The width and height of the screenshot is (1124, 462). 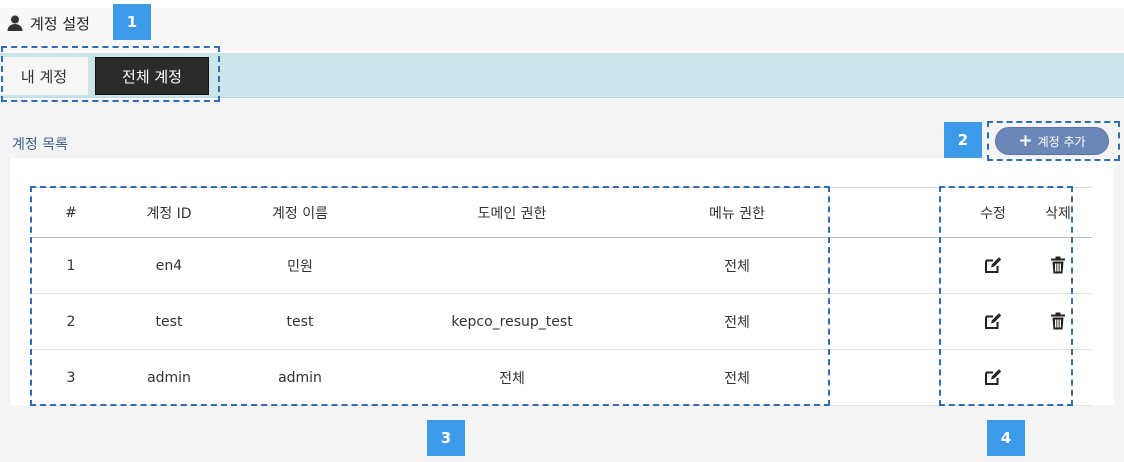 What do you see at coordinates (737, 213) in the screenshot?
I see `col-header-menu-permission: 메뉴 권한` at bounding box center [737, 213].